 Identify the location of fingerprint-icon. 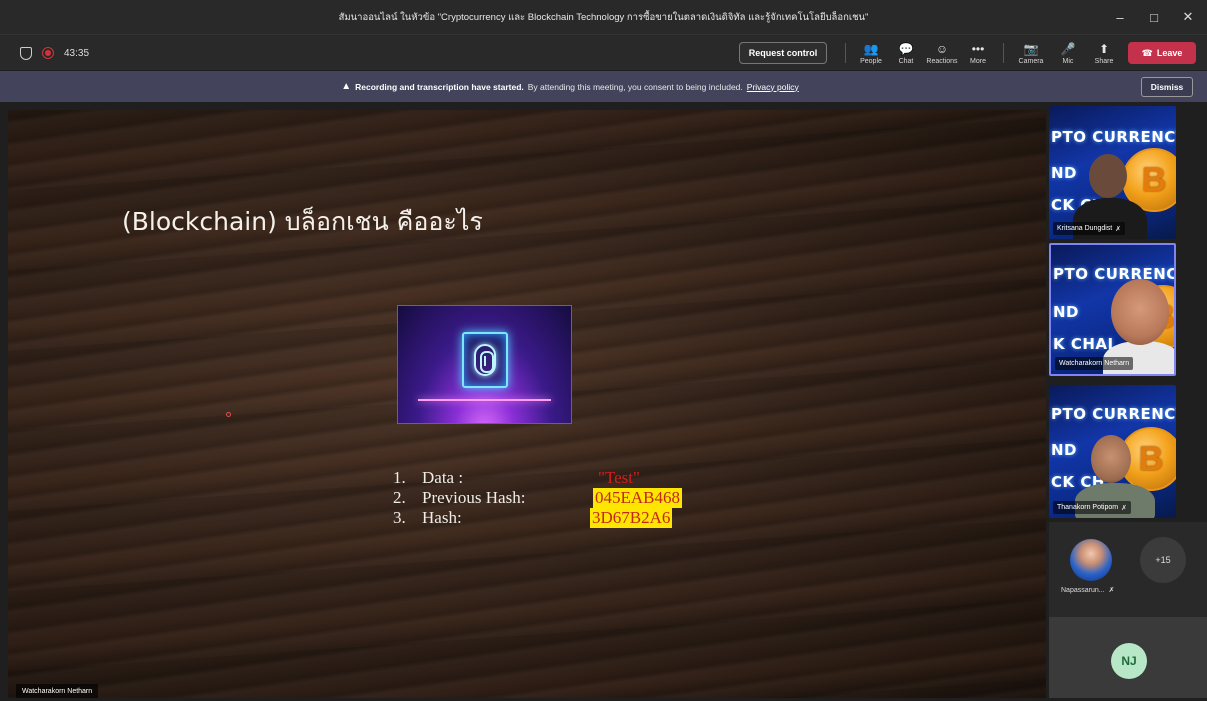
(485, 360).